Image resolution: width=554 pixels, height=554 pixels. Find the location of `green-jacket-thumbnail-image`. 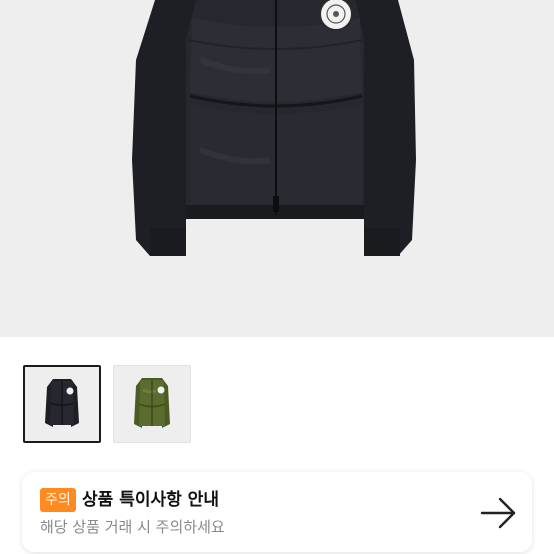

green-jacket-thumbnail-image is located at coordinates (152, 404).